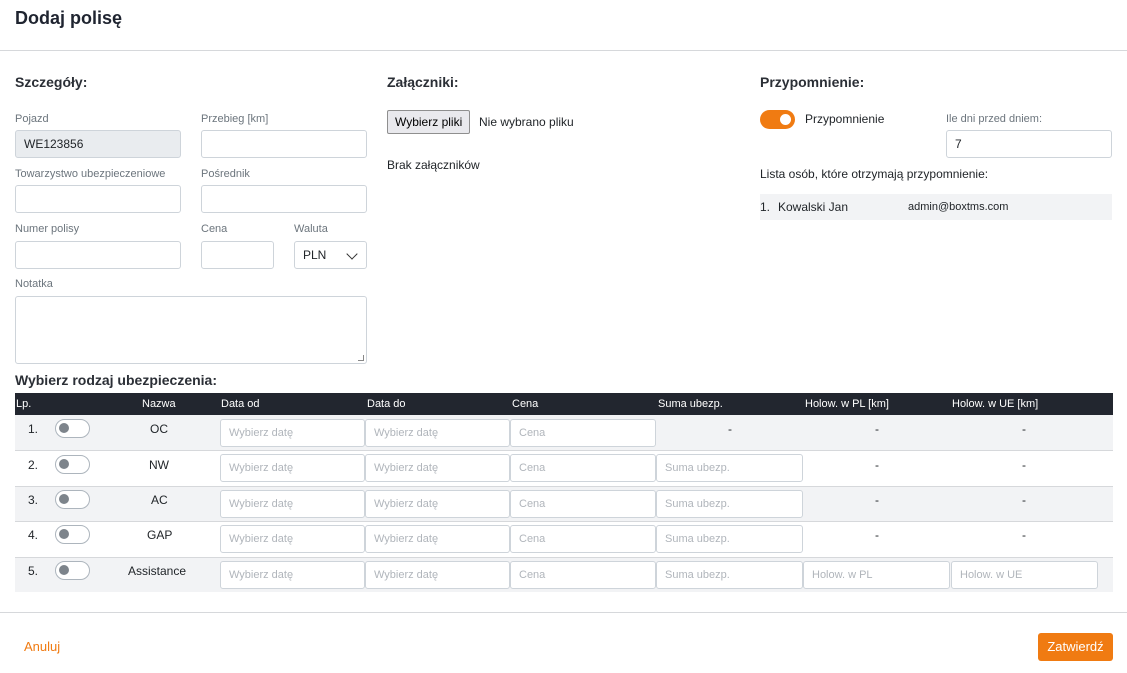 The image size is (1127, 673). I want to click on col-header-price: Cena, so click(525, 404).